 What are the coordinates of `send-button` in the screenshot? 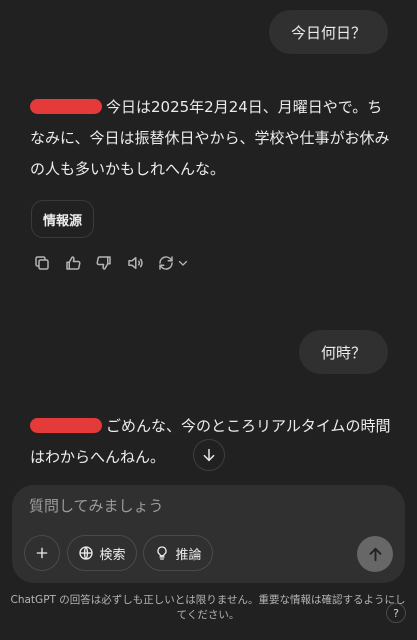 It's located at (375, 554).